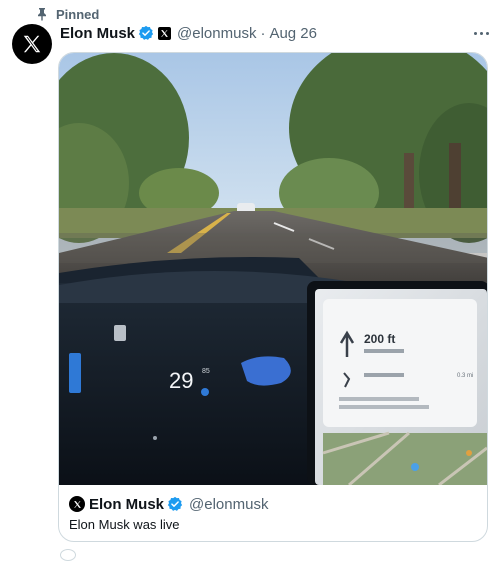 The width and height of the screenshot is (500, 561). Describe the element at coordinates (379, 339) in the screenshot. I see `nav-distance: 200 ft` at that location.